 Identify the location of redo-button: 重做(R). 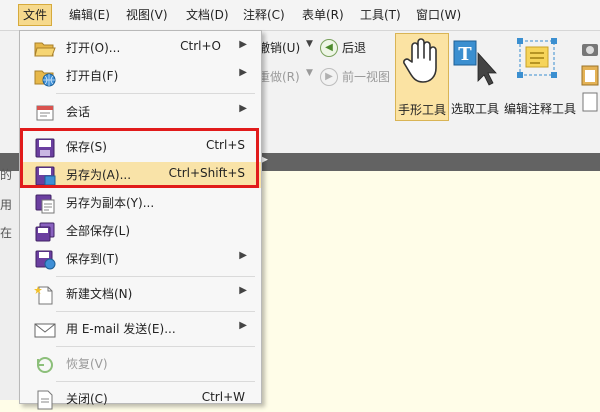
(279, 76).